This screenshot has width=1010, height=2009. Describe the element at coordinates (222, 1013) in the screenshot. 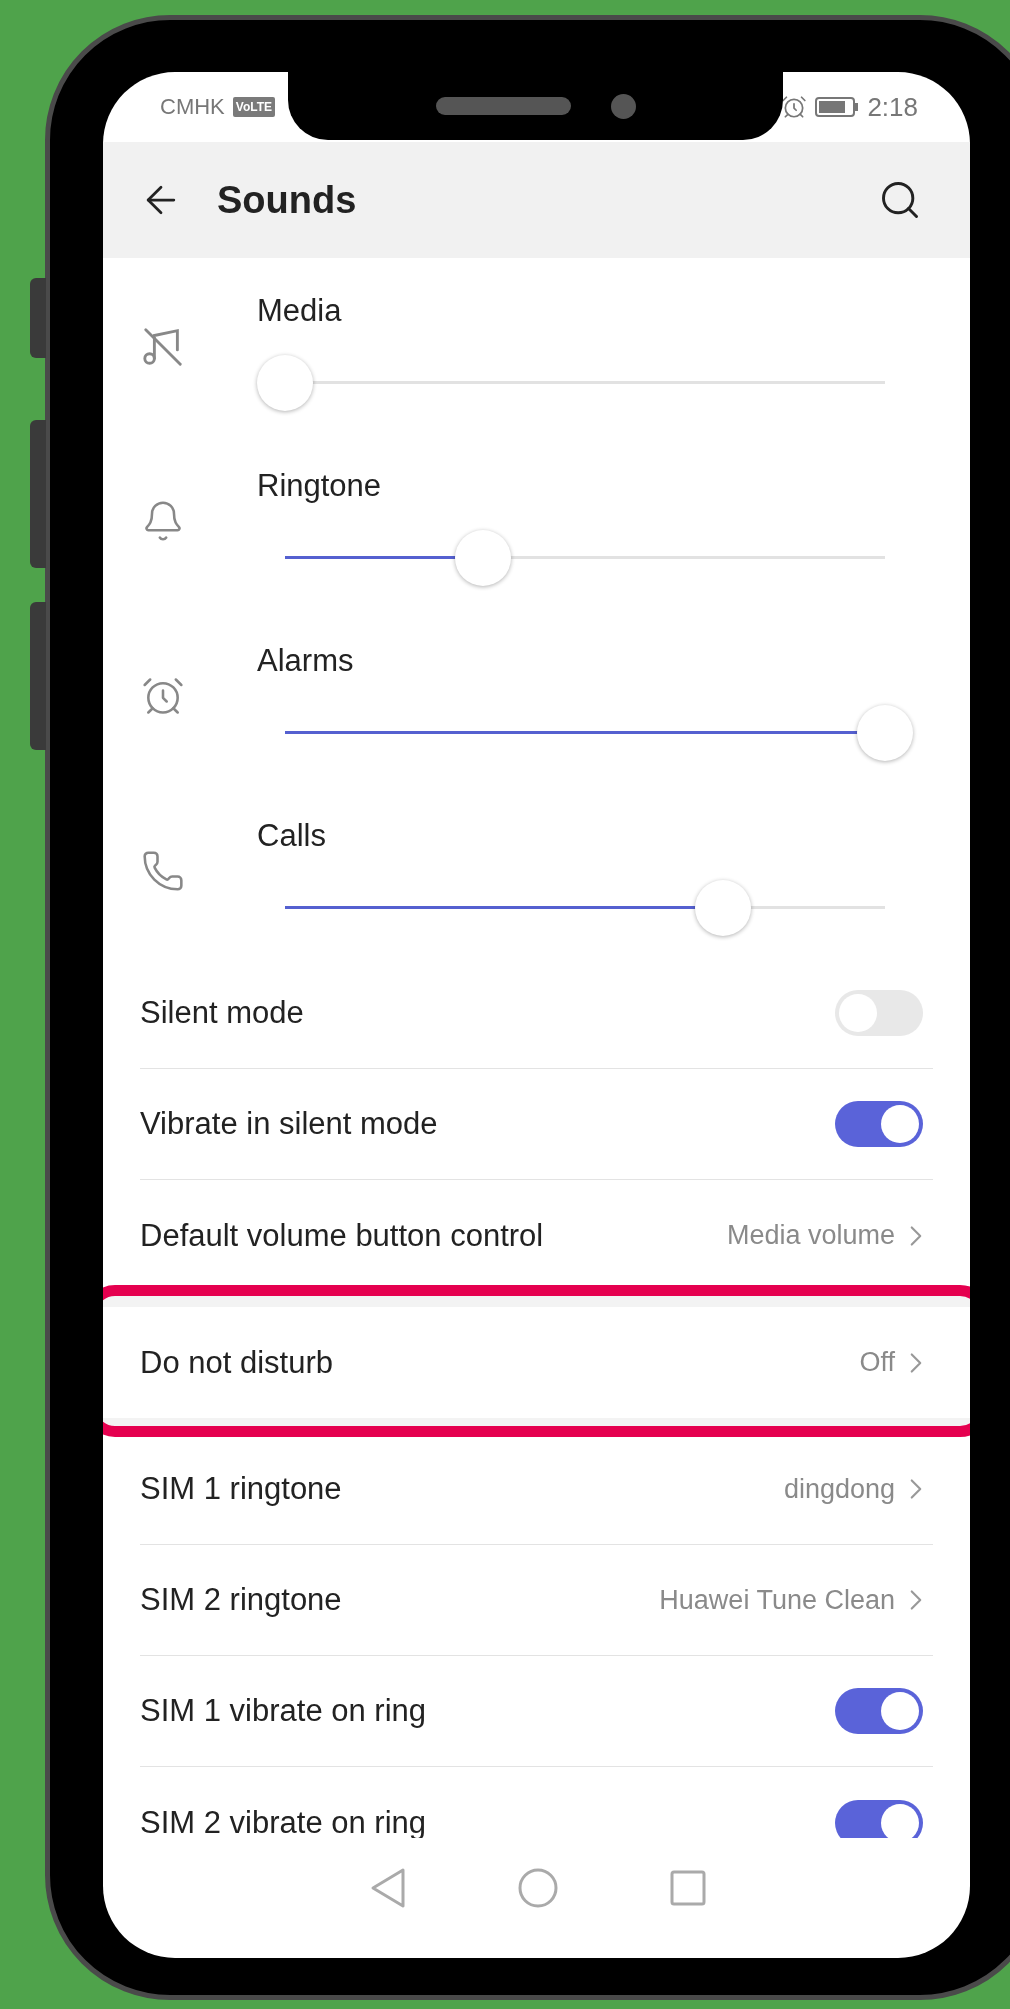

I see `setting-label: Silent mode` at that location.